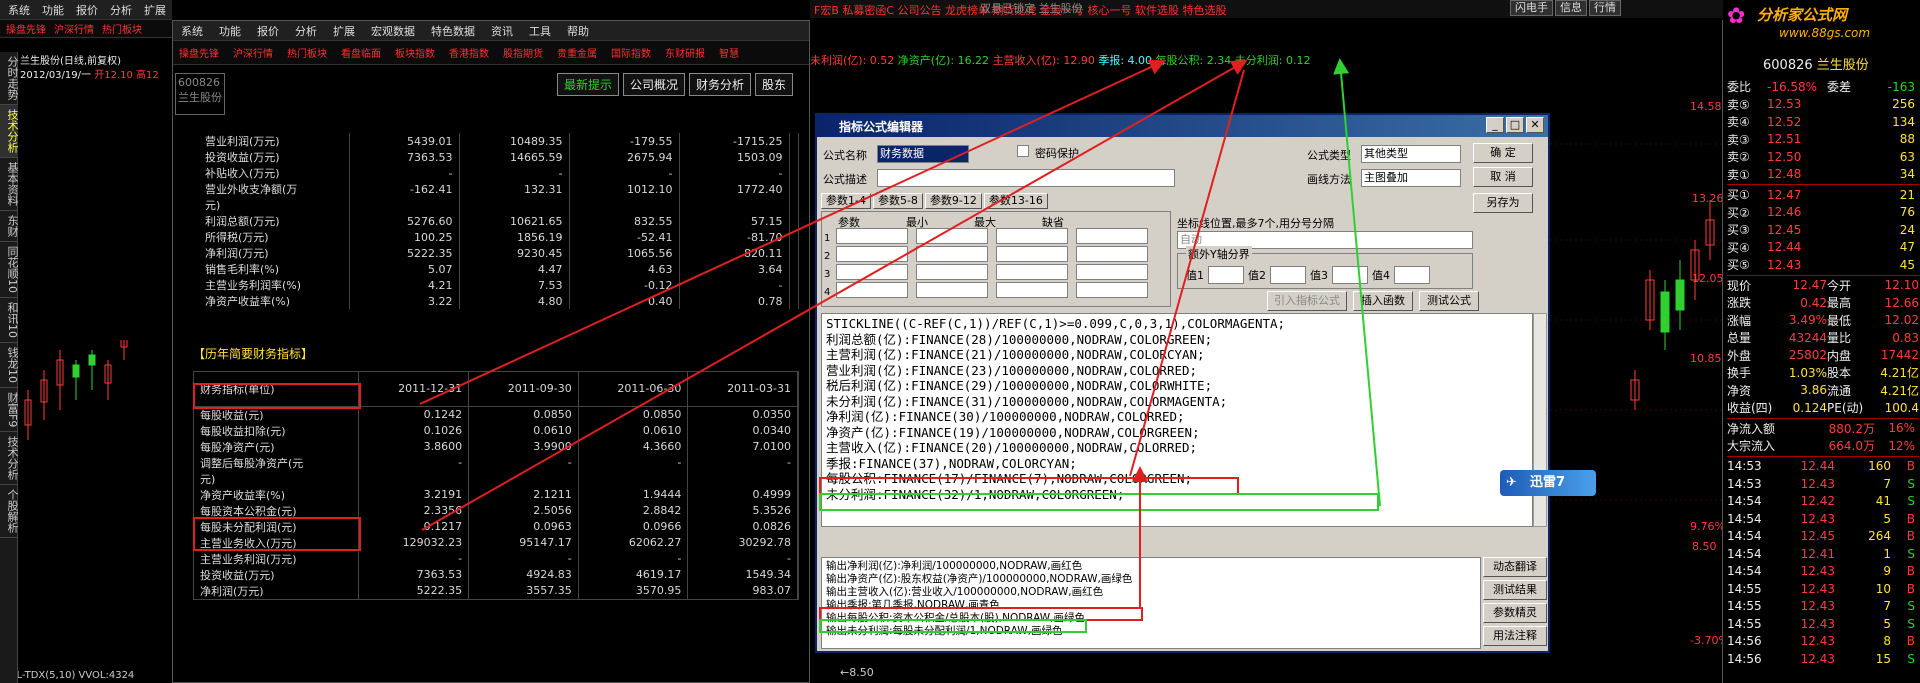 The width and height of the screenshot is (1920, 683). What do you see at coordinates (1357, 282) in the screenshot?
I see `arrow-undistributed-to-indicator` at bounding box center [1357, 282].